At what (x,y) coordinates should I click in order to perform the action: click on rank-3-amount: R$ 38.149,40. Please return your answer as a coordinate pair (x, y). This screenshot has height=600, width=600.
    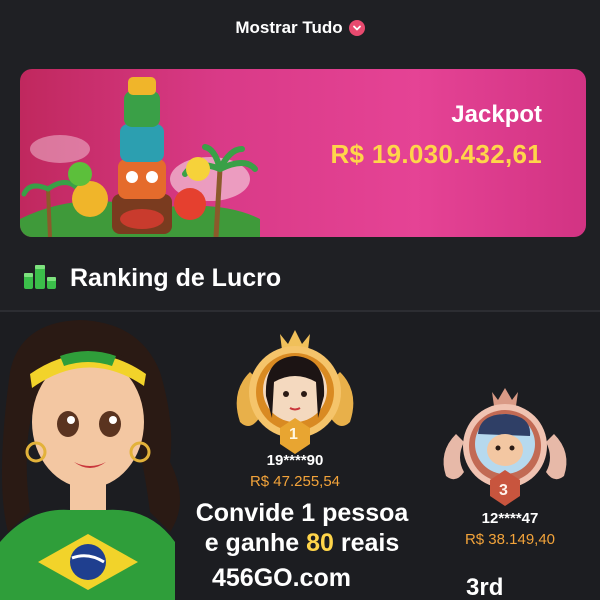
    Looking at the image, I should click on (510, 539).